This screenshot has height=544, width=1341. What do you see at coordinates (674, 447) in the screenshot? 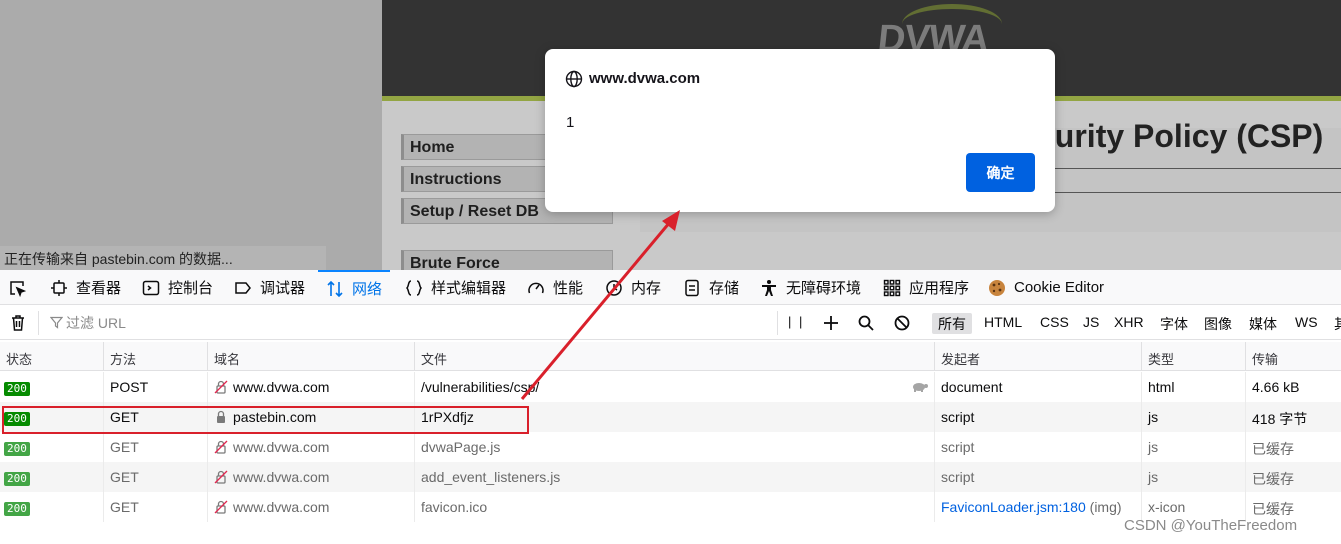
I see `file-cell: dvwaPage.js` at bounding box center [674, 447].